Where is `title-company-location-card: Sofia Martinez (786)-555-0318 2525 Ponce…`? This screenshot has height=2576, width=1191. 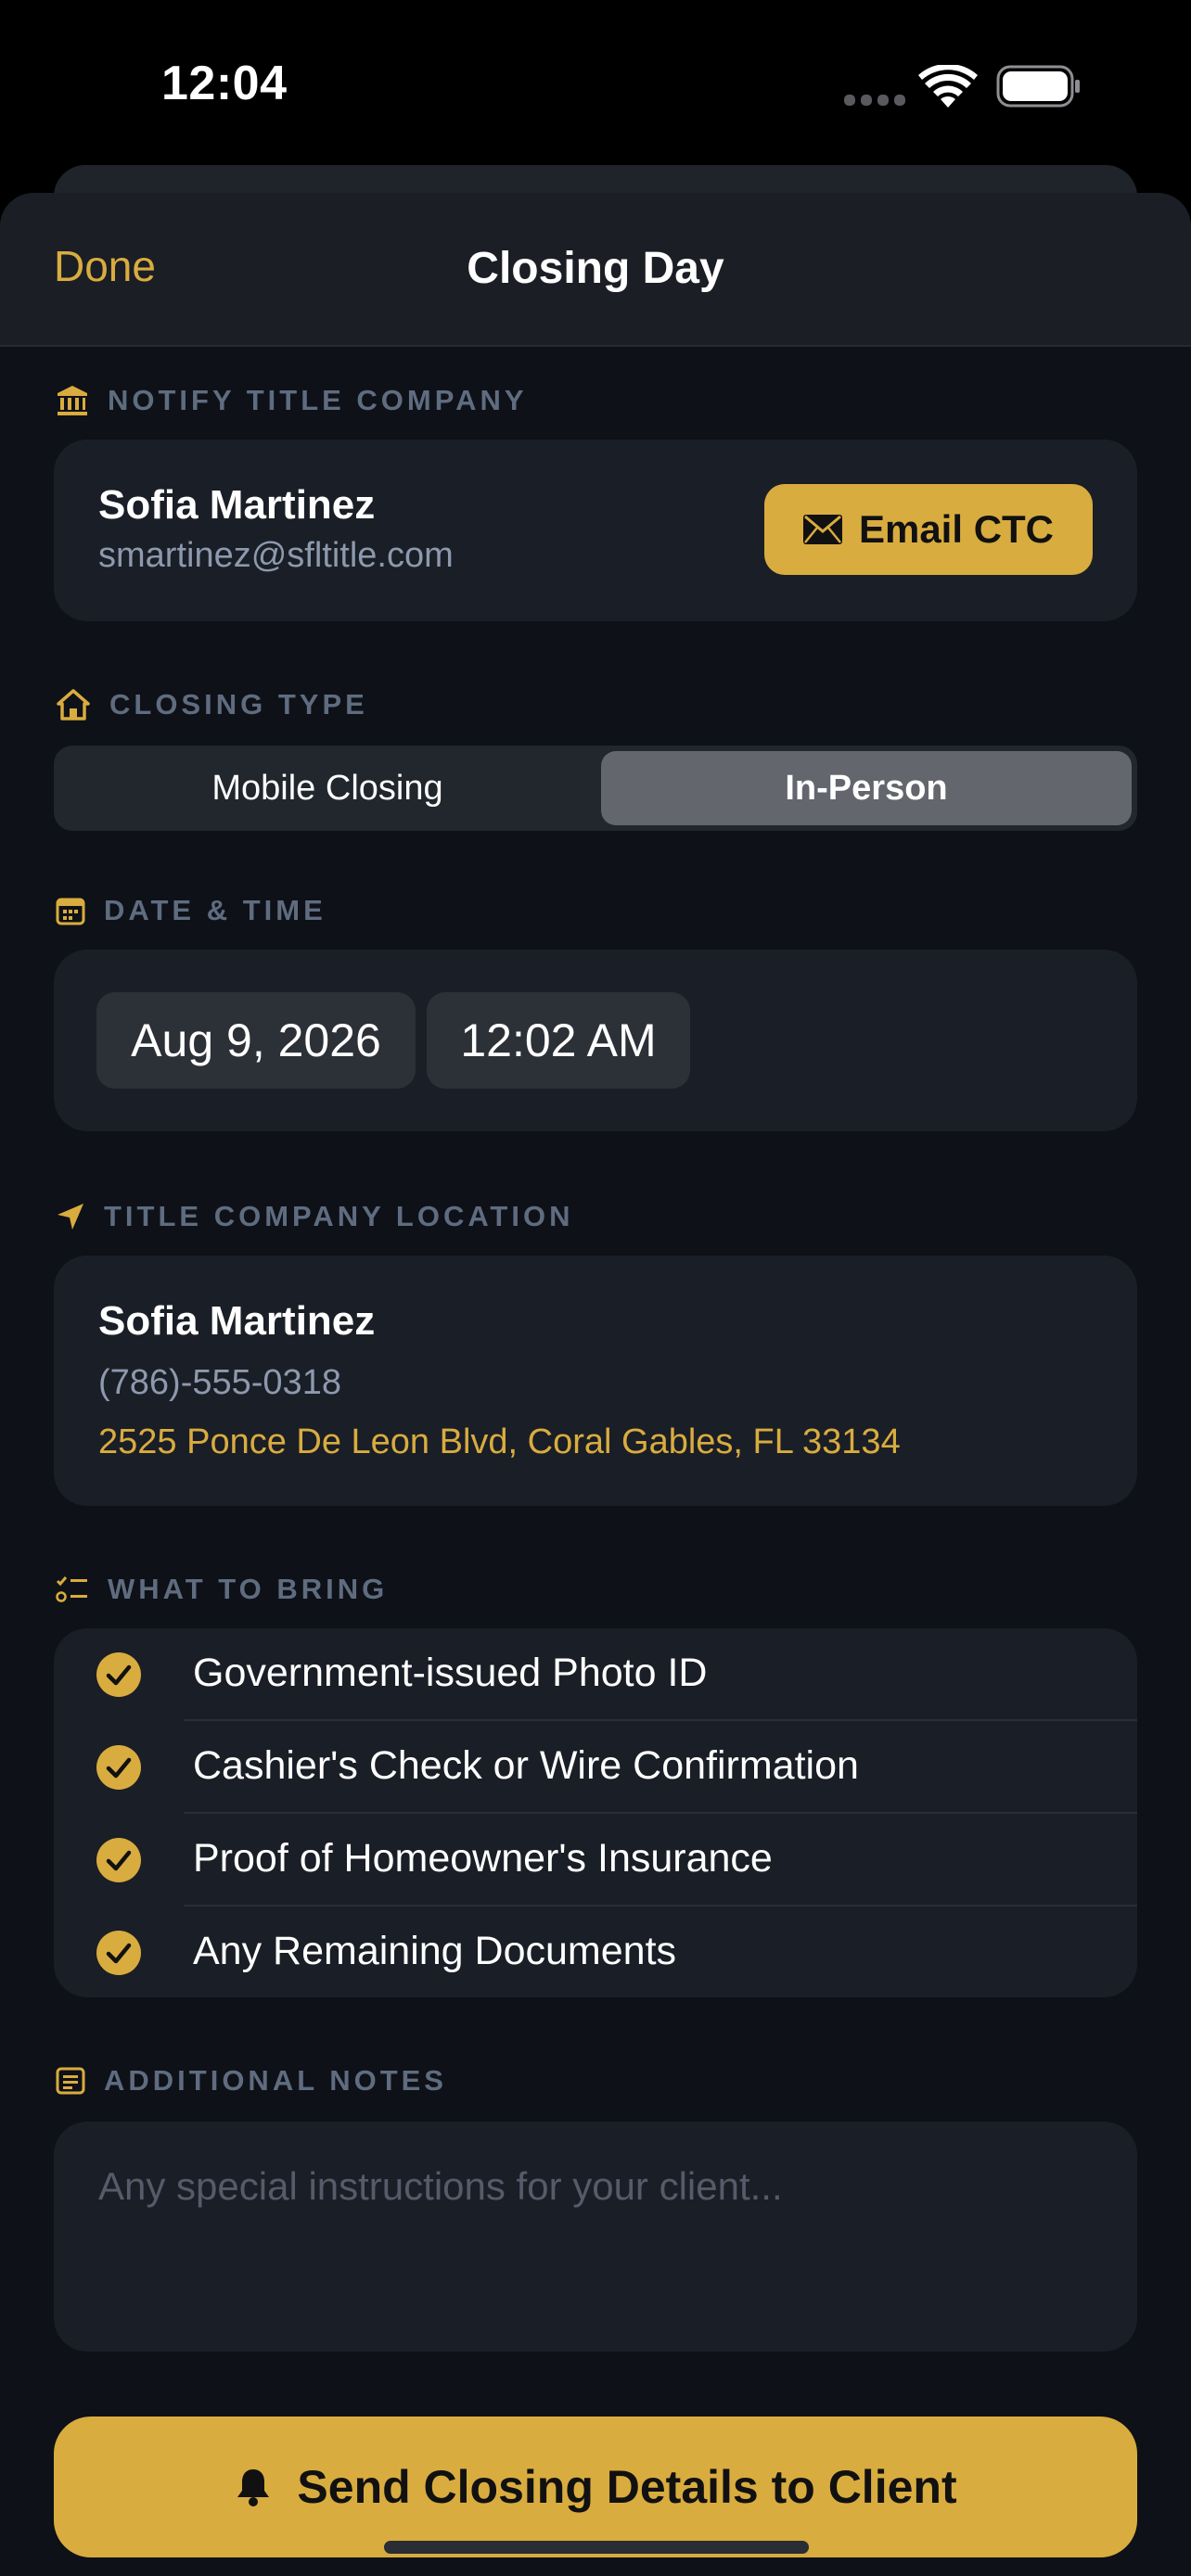
title-company-location-card: Sofia Martinez (786)-555-0318 2525 Ponce… is located at coordinates (595, 1381).